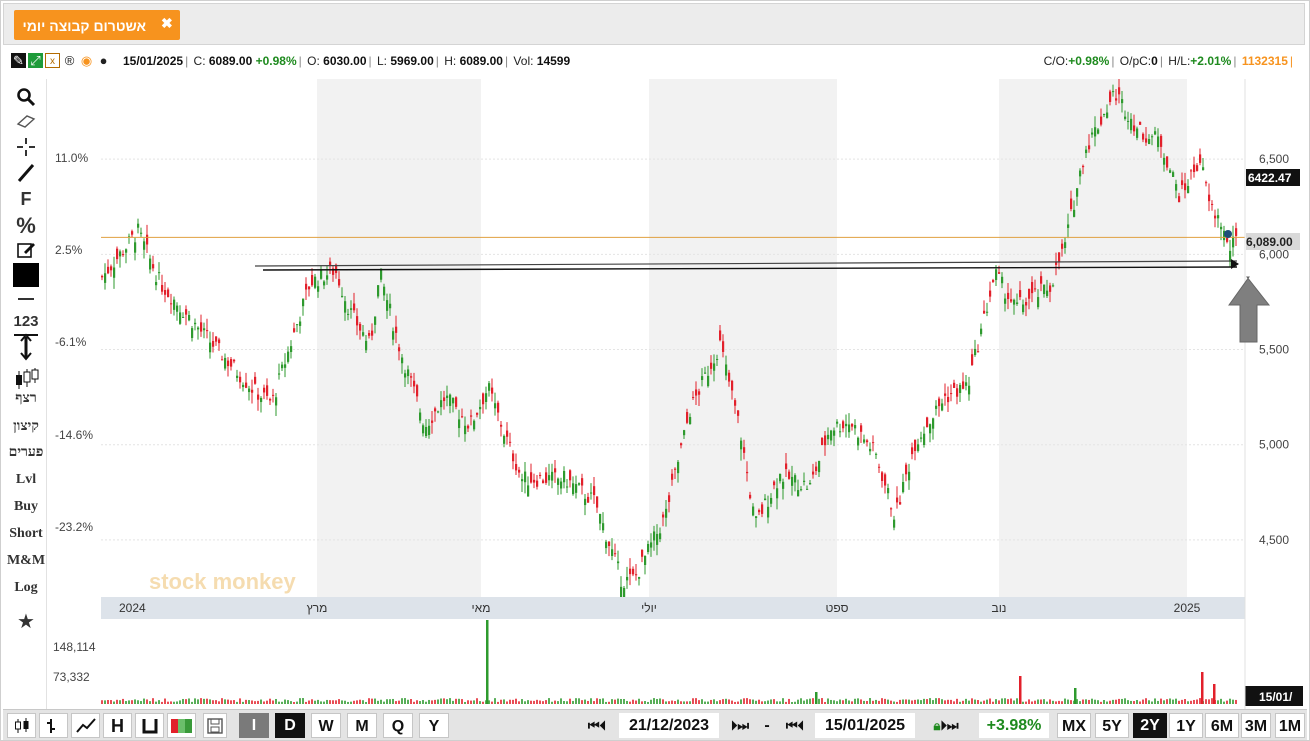 The height and width of the screenshot is (741, 1310). What do you see at coordinates (26, 507) in the screenshot?
I see `buy-tool: Buy` at bounding box center [26, 507].